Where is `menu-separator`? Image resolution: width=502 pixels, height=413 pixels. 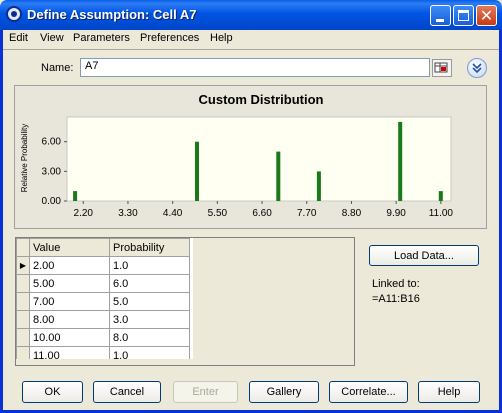 menu-separator is located at coordinates (251, 49).